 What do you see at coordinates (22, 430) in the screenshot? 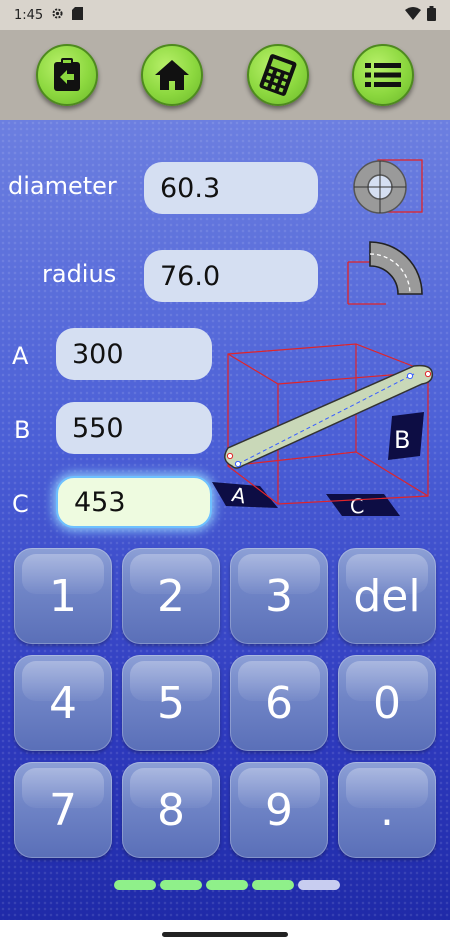
I see `b-label: B` at bounding box center [22, 430].